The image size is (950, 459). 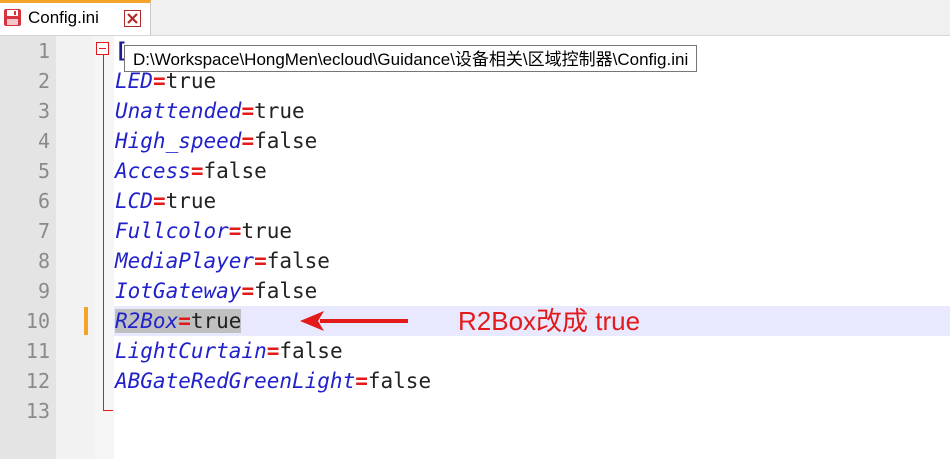 I want to click on code-line: LightCurtain=false, so click(x=229, y=351).